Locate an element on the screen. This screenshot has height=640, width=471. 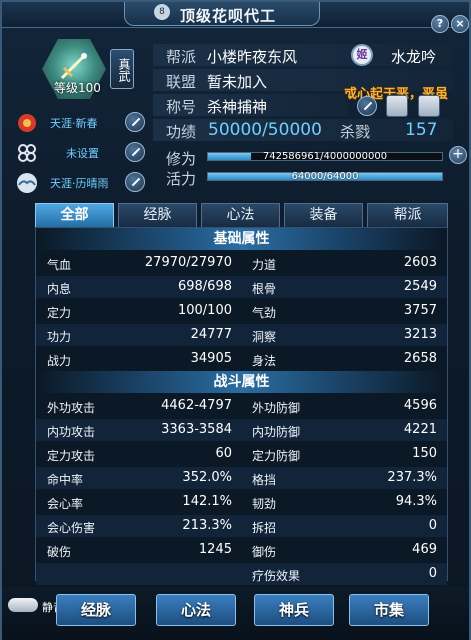
stat-name: 功力 is located at coordinates (59, 337).